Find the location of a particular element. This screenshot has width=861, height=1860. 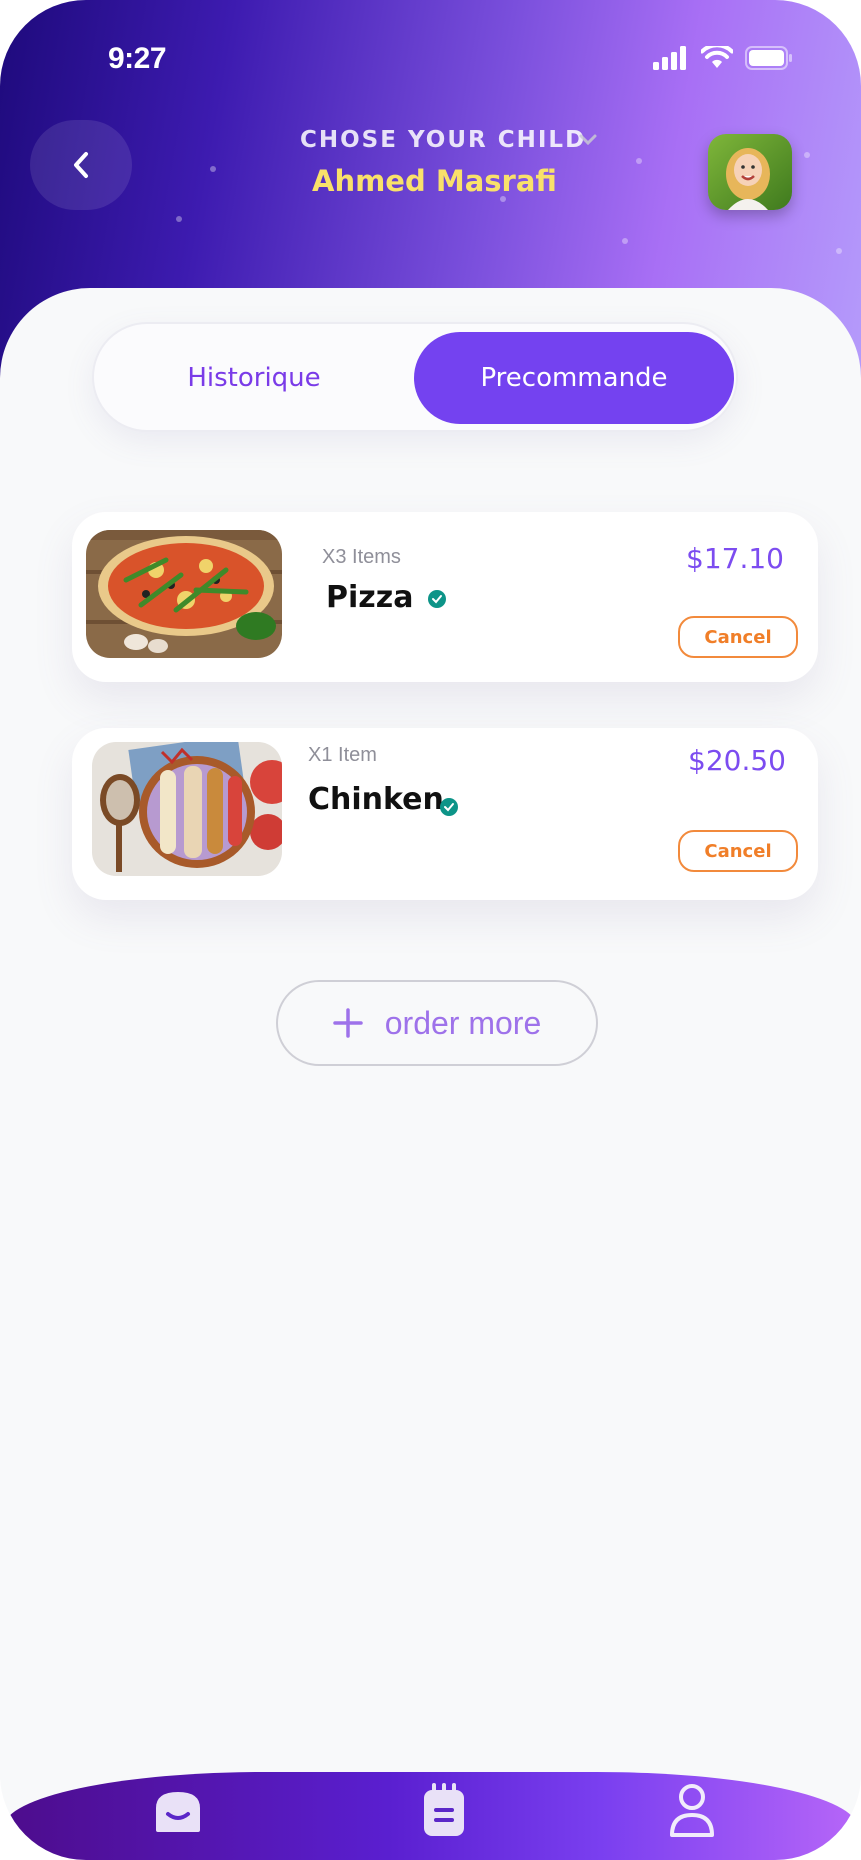

order-quantity: X3 Items is located at coordinates (361, 557).